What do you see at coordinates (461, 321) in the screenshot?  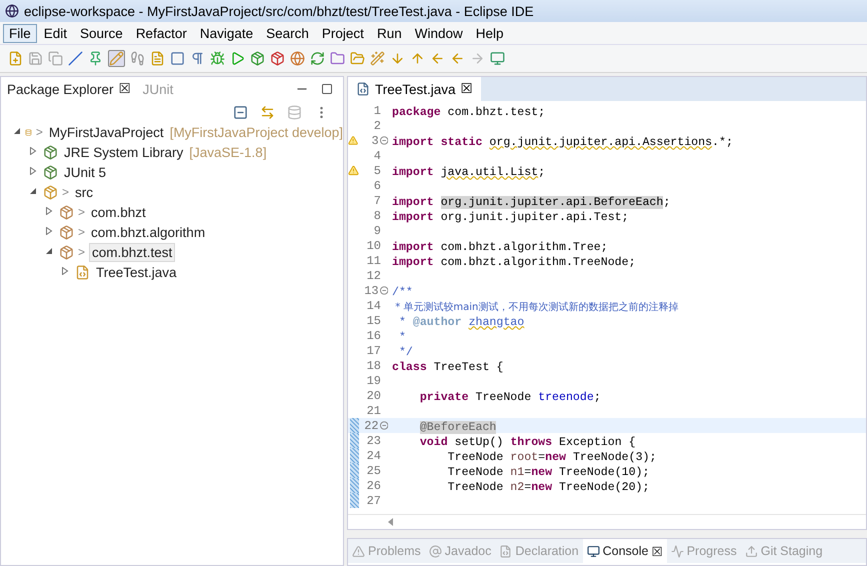 I see `code-line: * @author zhangtao` at bounding box center [461, 321].